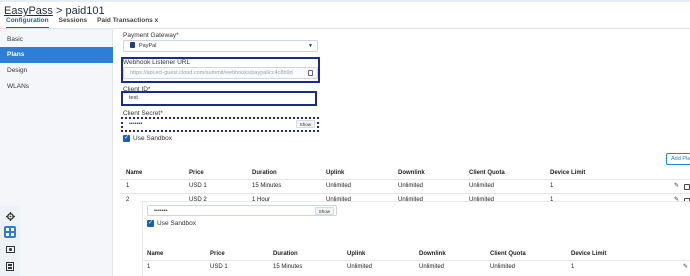  Describe the element at coordinates (196, 173) in the screenshot. I see `column-header-price: Price` at that location.